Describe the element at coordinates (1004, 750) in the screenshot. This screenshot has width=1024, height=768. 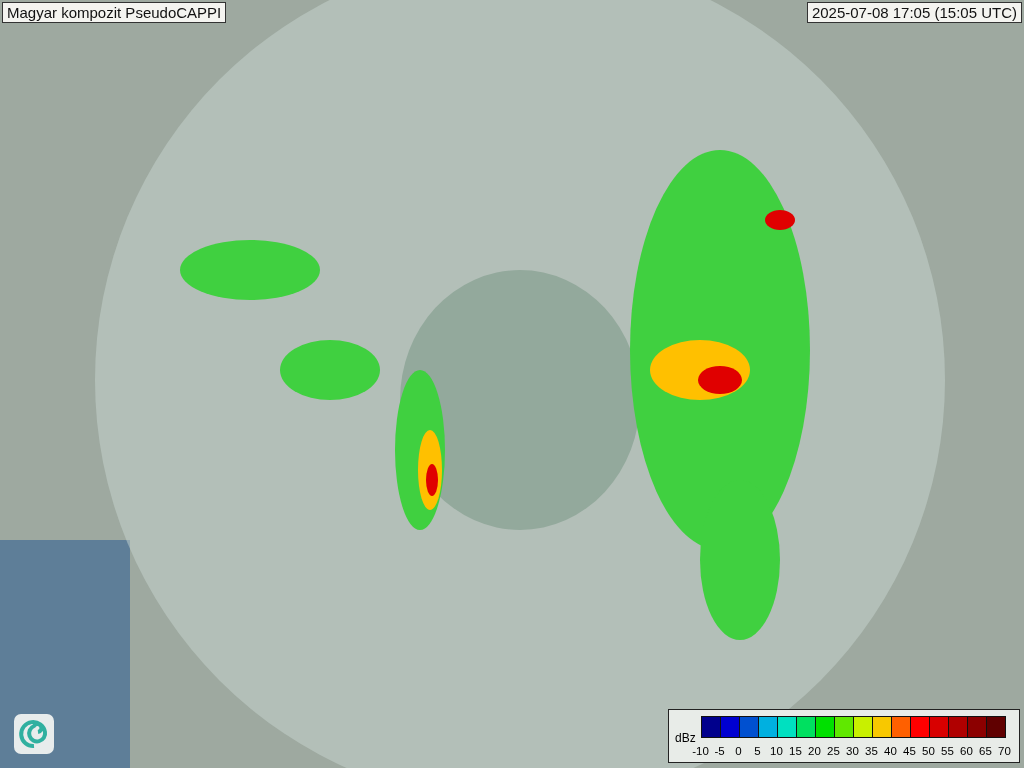
I see `legend-tick-label: 70` at that location.